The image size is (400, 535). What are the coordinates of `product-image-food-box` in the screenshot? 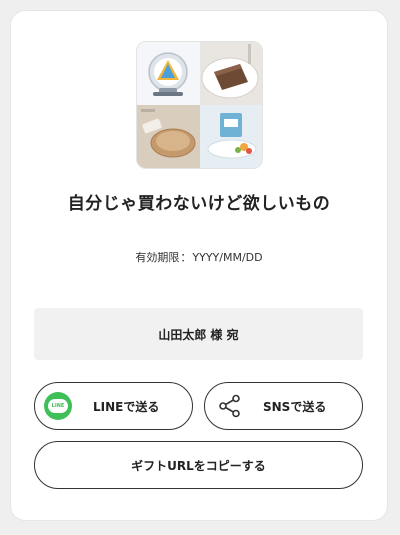 It's located at (230, 136).